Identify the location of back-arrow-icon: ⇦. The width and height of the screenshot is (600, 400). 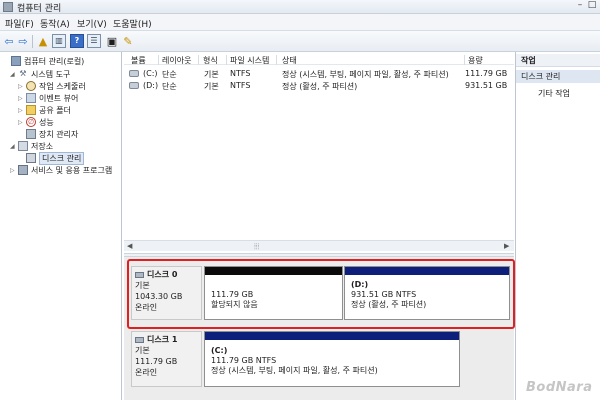
(9, 41).